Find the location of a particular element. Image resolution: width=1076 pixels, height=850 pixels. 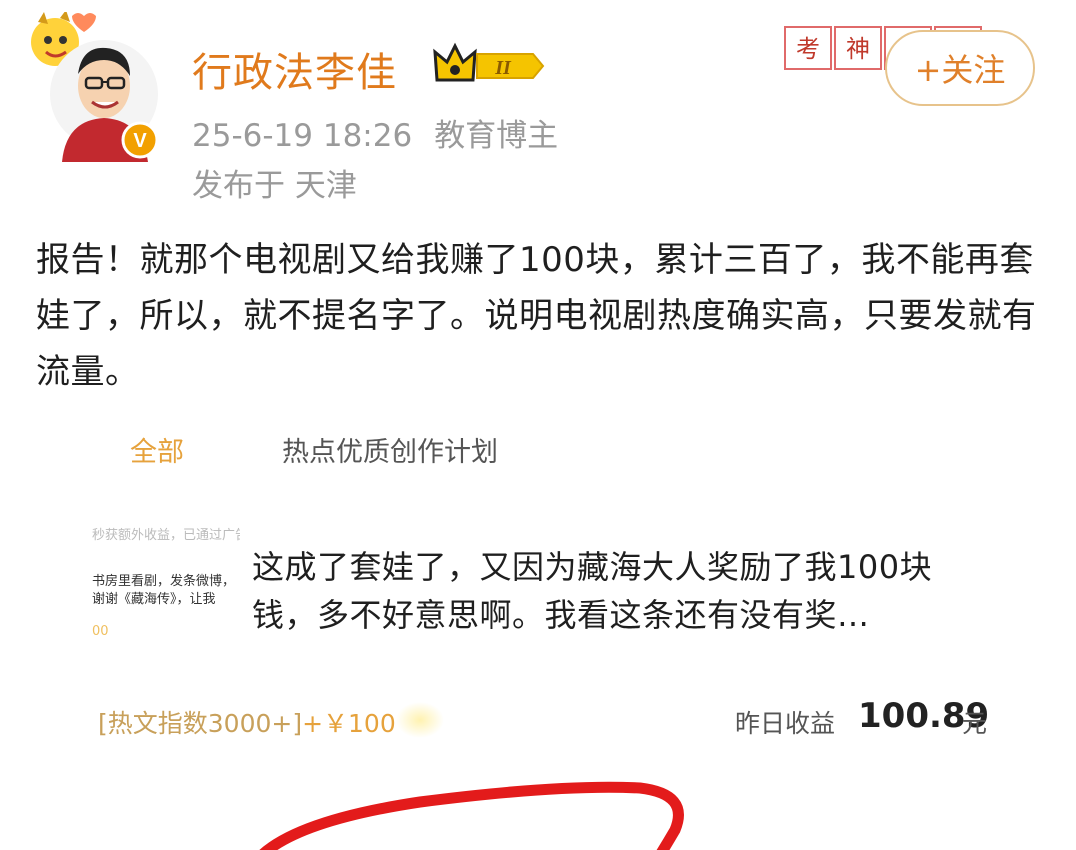

timestamp: 25-6-19 18:26 is located at coordinates (302, 136).